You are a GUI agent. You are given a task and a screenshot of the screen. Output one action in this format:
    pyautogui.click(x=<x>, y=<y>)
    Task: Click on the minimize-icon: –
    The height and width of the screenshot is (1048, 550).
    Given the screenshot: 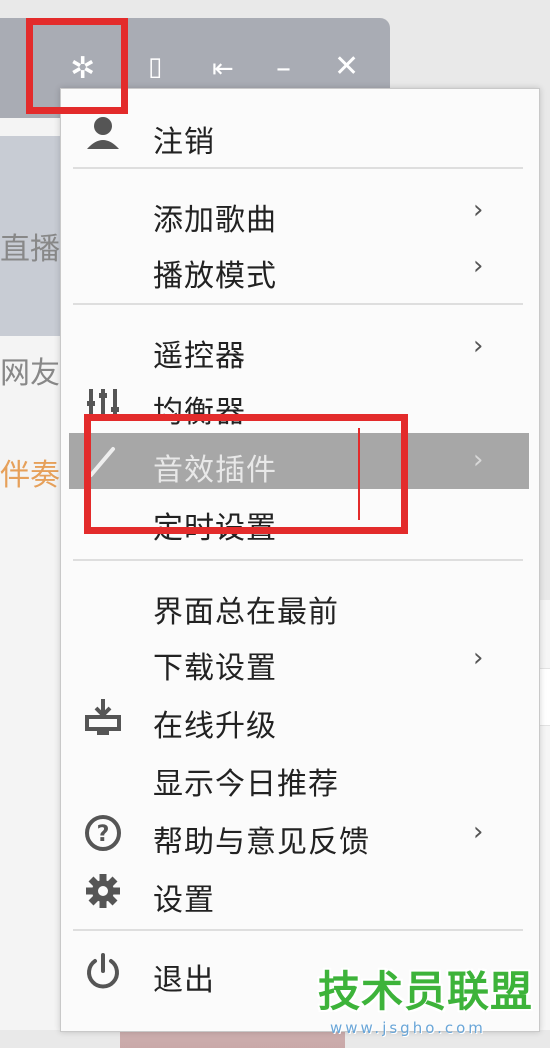 What is the action you would take?
    pyautogui.click(x=283, y=69)
    